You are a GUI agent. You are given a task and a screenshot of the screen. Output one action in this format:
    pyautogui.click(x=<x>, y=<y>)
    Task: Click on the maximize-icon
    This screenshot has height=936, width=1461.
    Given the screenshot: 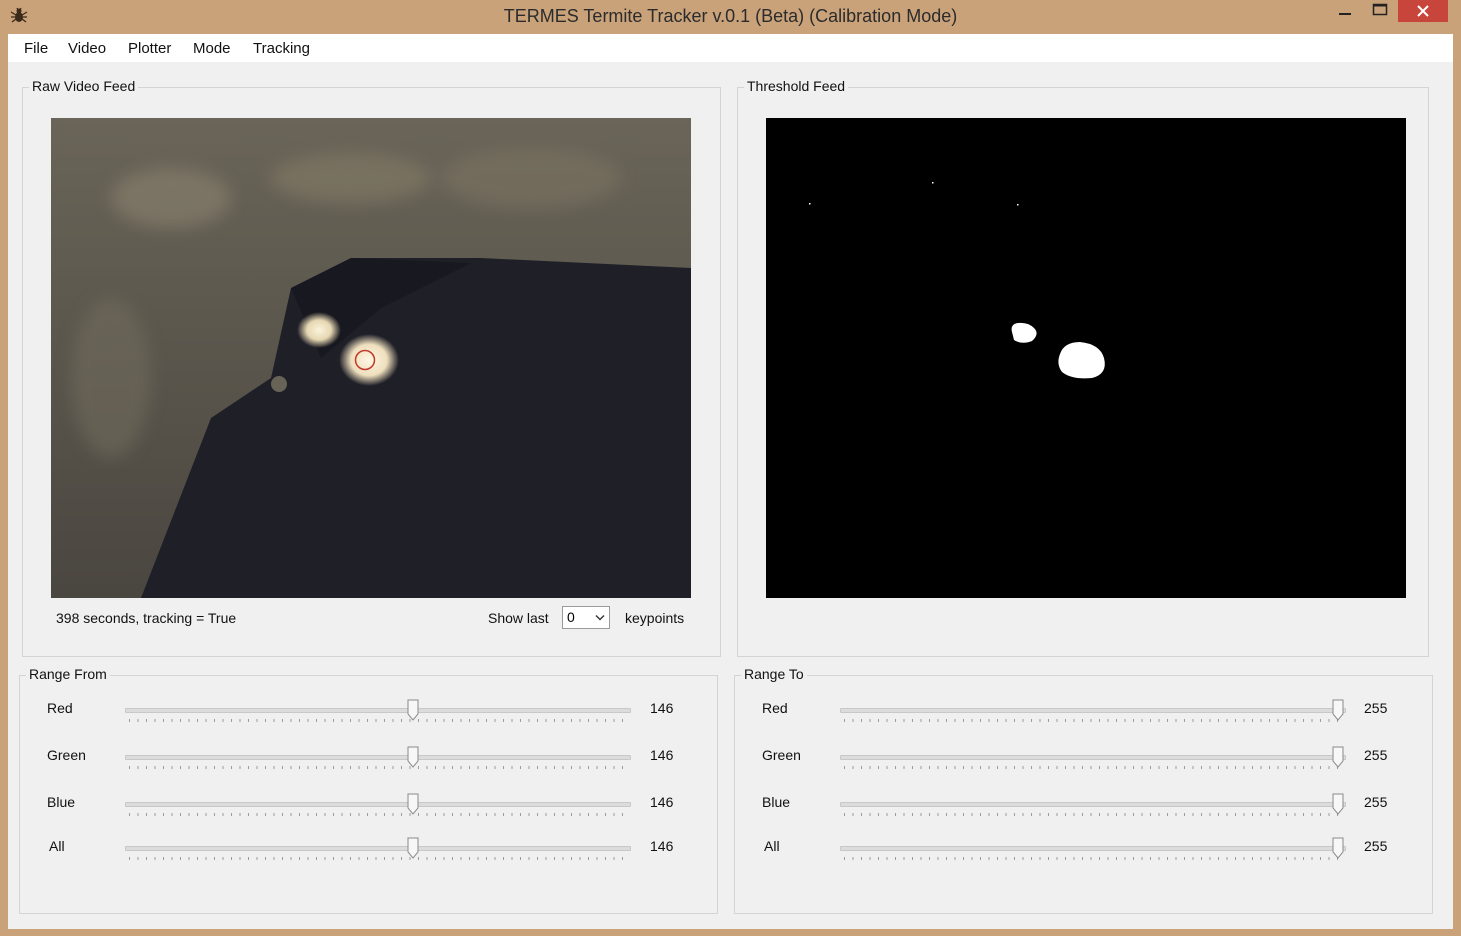 What is the action you would take?
    pyautogui.click(x=1380, y=9)
    